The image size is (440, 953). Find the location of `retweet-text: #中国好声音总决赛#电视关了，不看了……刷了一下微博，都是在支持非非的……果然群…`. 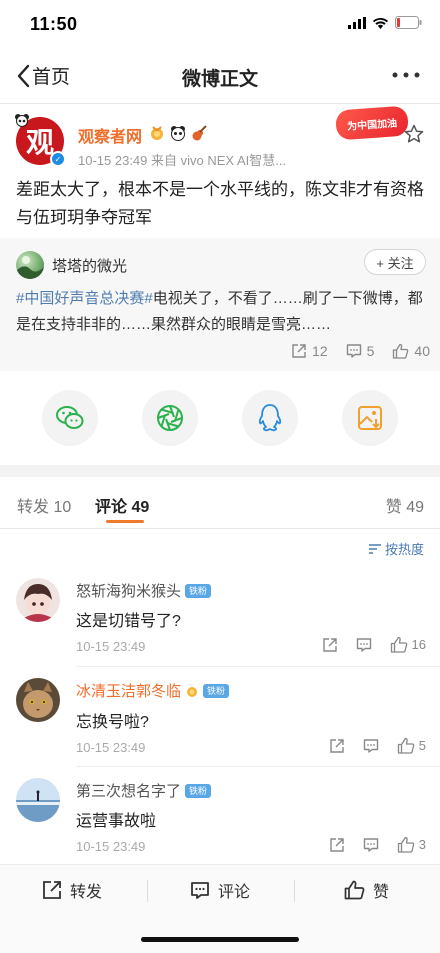

retweet-text: #中国好声音总决赛#电视关了，不看了……刷了一下微博，都是在支持非非的……果然群… is located at coordinates (222, 312).